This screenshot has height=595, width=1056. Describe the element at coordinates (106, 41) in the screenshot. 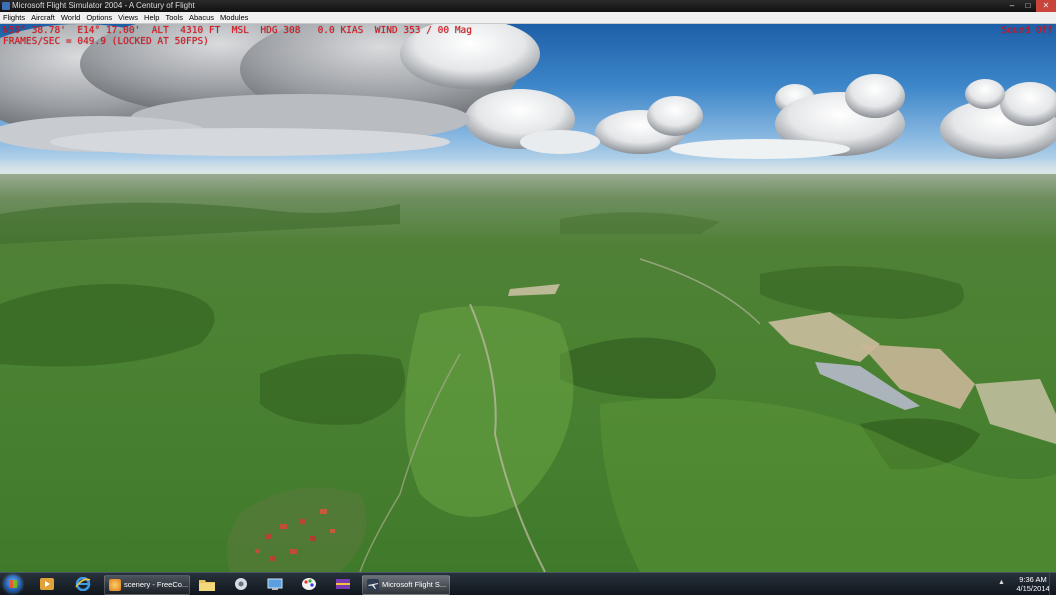

I see `hud-frame-rate: FRAMES/SEC = 049.9 (LOCKED AT 50FPS)` at that location.